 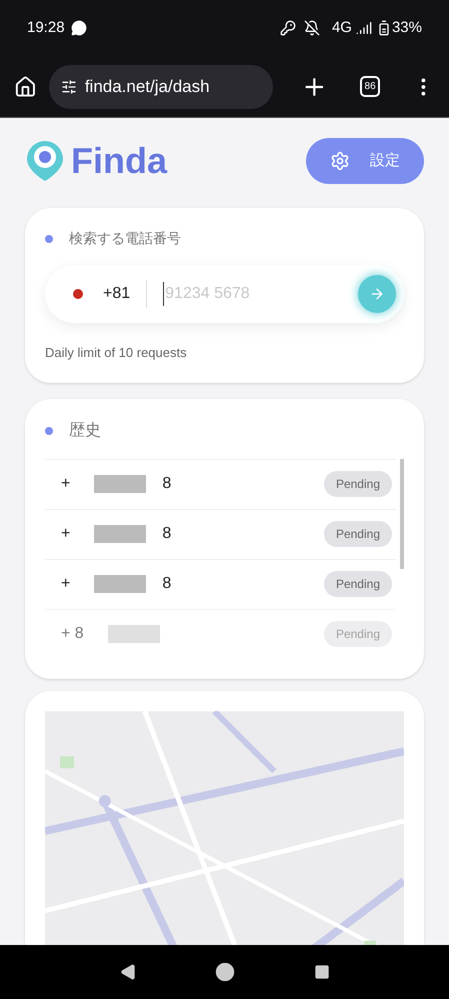 I want to click on phone-number-start: + 8, so click(x=72, y=634).